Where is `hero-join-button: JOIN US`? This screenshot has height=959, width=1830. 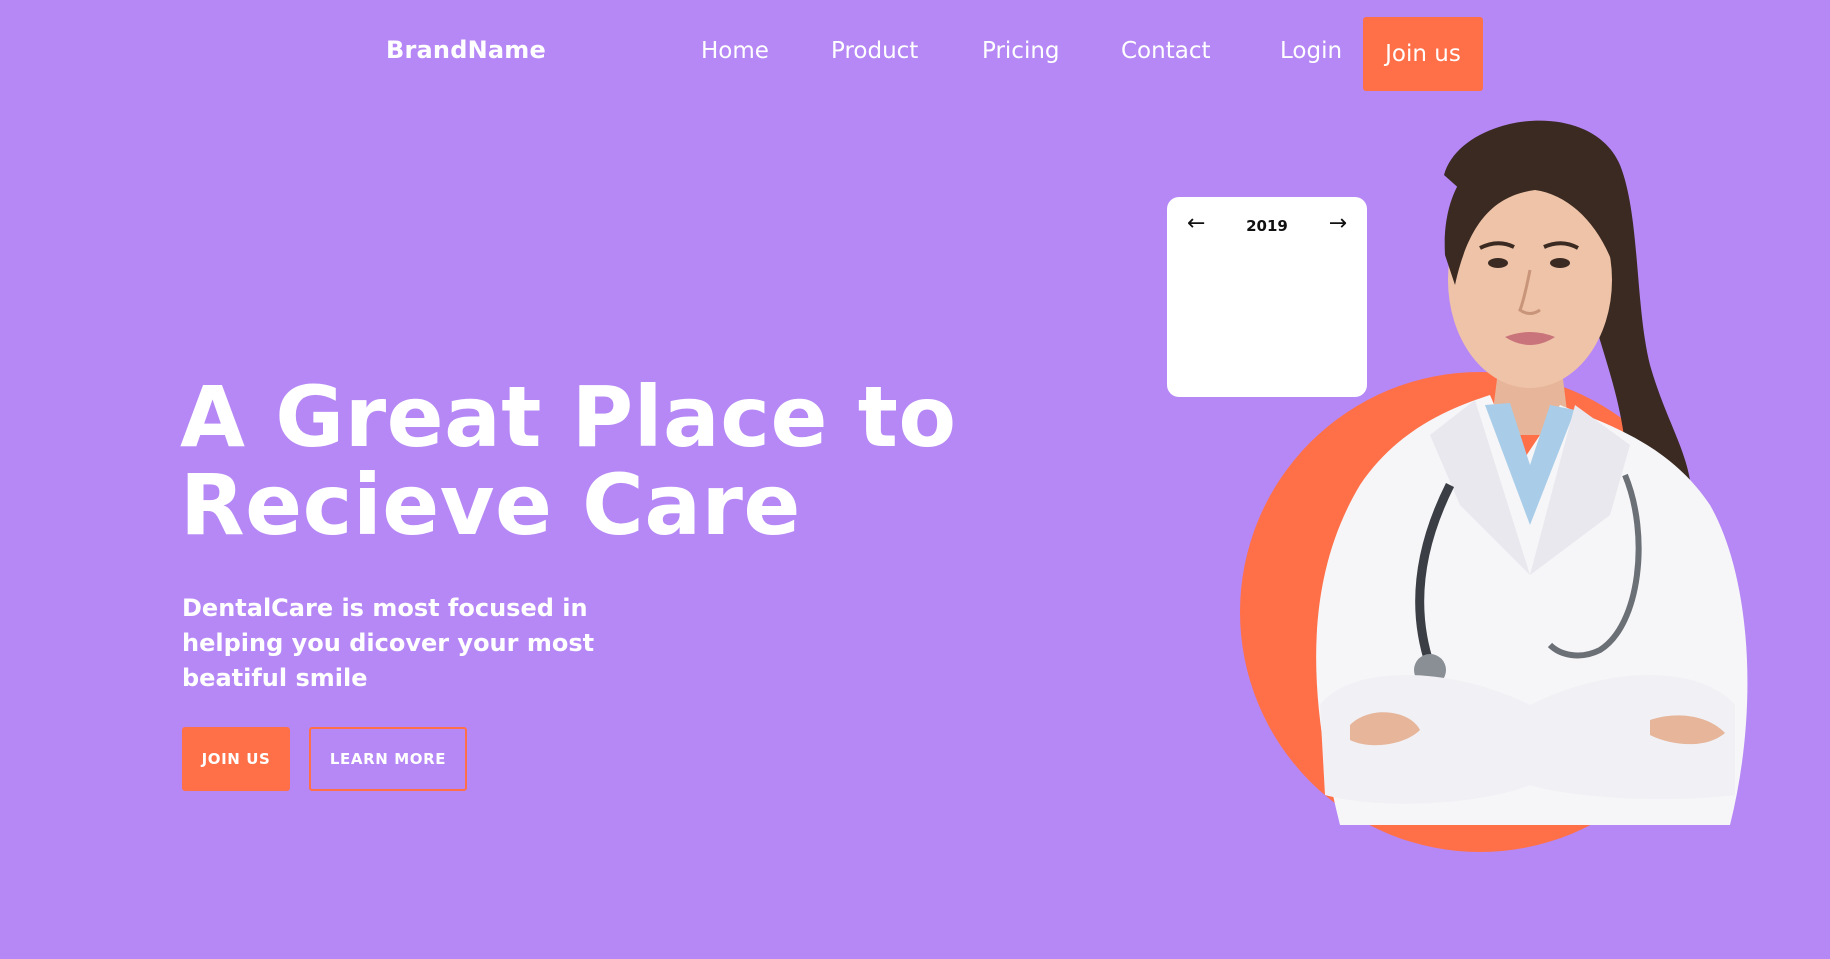 hero-join-button: JOIN US is located at coordinates (236, 759).